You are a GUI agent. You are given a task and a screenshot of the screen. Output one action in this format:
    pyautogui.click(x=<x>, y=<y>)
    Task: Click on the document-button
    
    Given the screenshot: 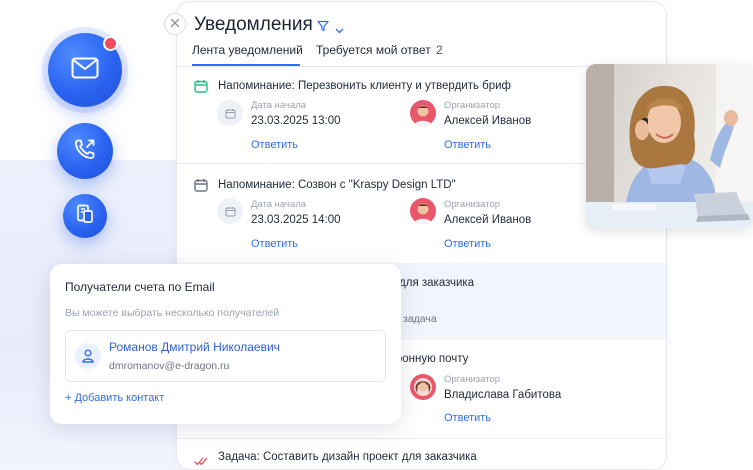 What is the action you would take?
    pyautogui.click(x=85, y=216)
    